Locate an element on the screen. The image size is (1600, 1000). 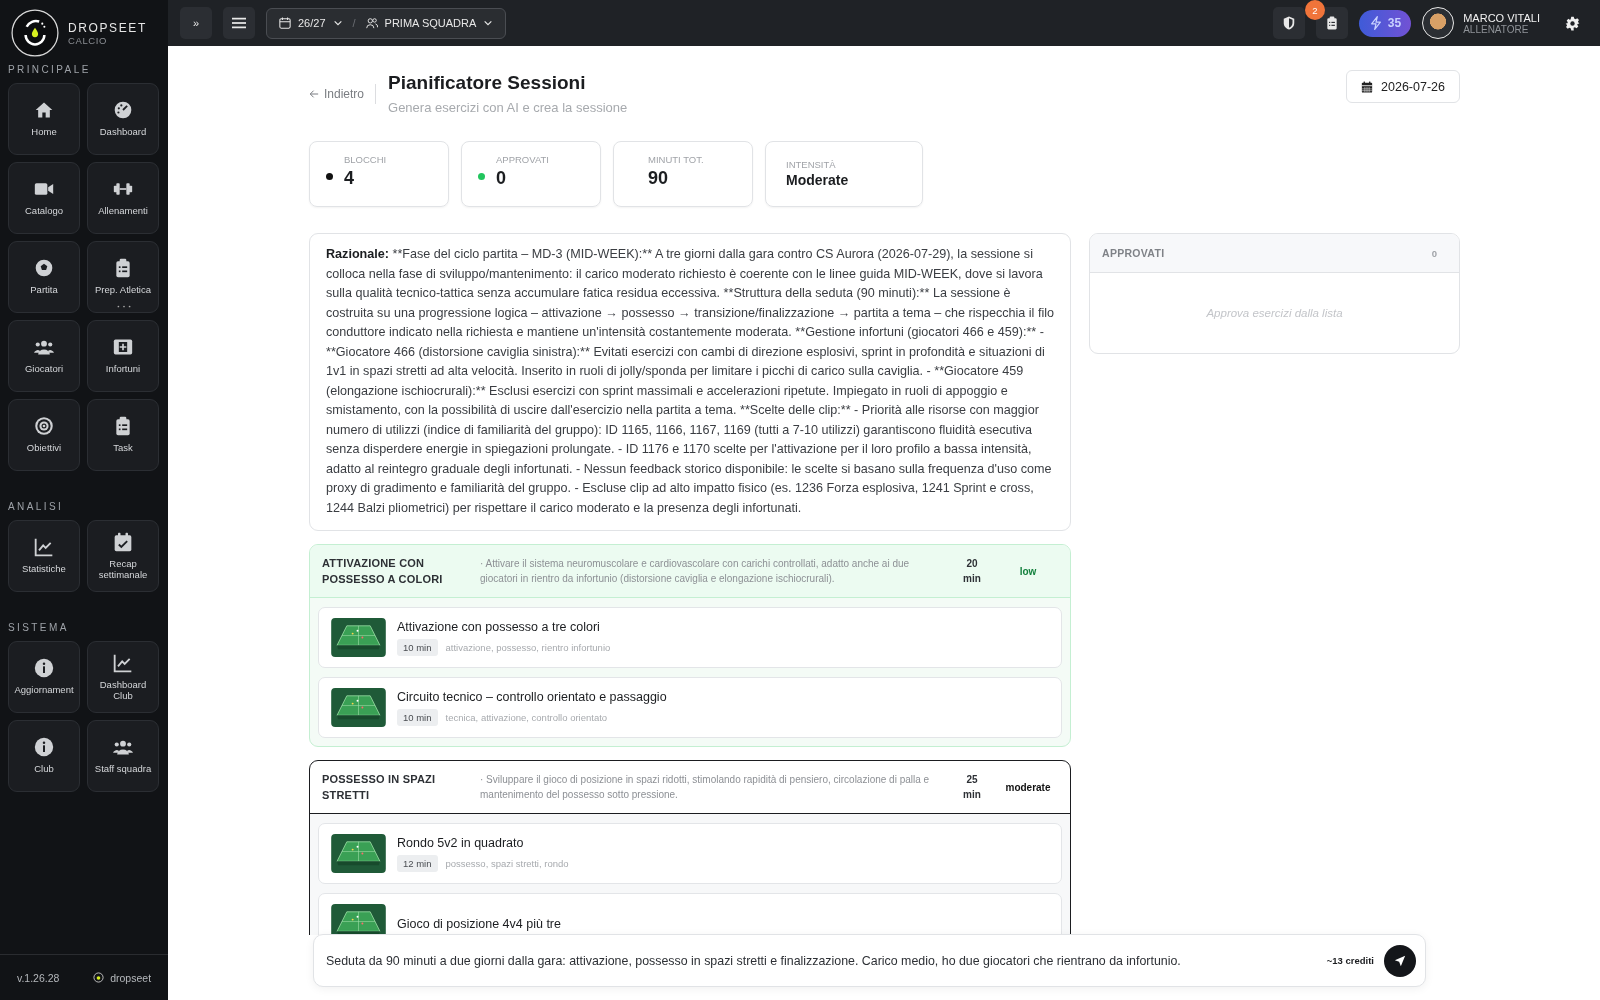
exercise-title: Rondo 5v2 in quadrato is located at coordinates (461, 842).